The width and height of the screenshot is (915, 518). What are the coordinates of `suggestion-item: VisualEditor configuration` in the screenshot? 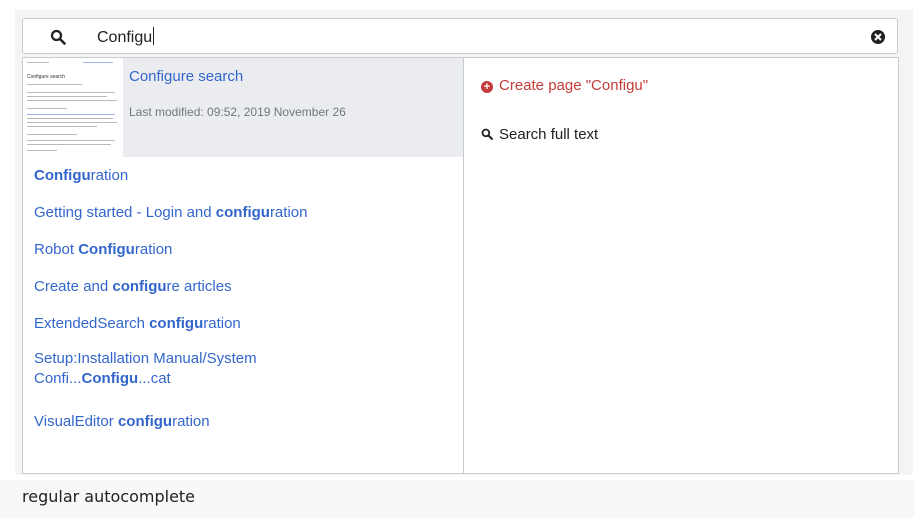 It's located at (122, 422).